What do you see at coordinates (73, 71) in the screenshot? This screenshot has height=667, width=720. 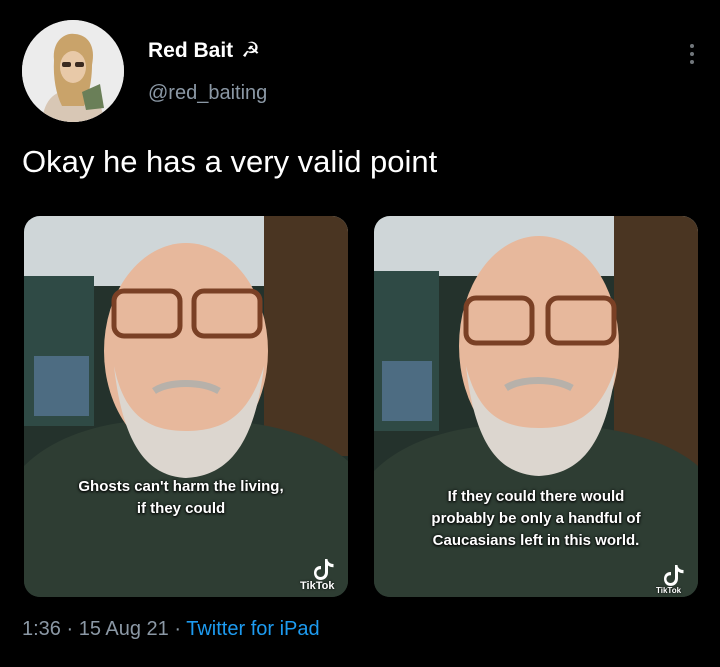 I see `avatar` at bounding box center [73, 71].